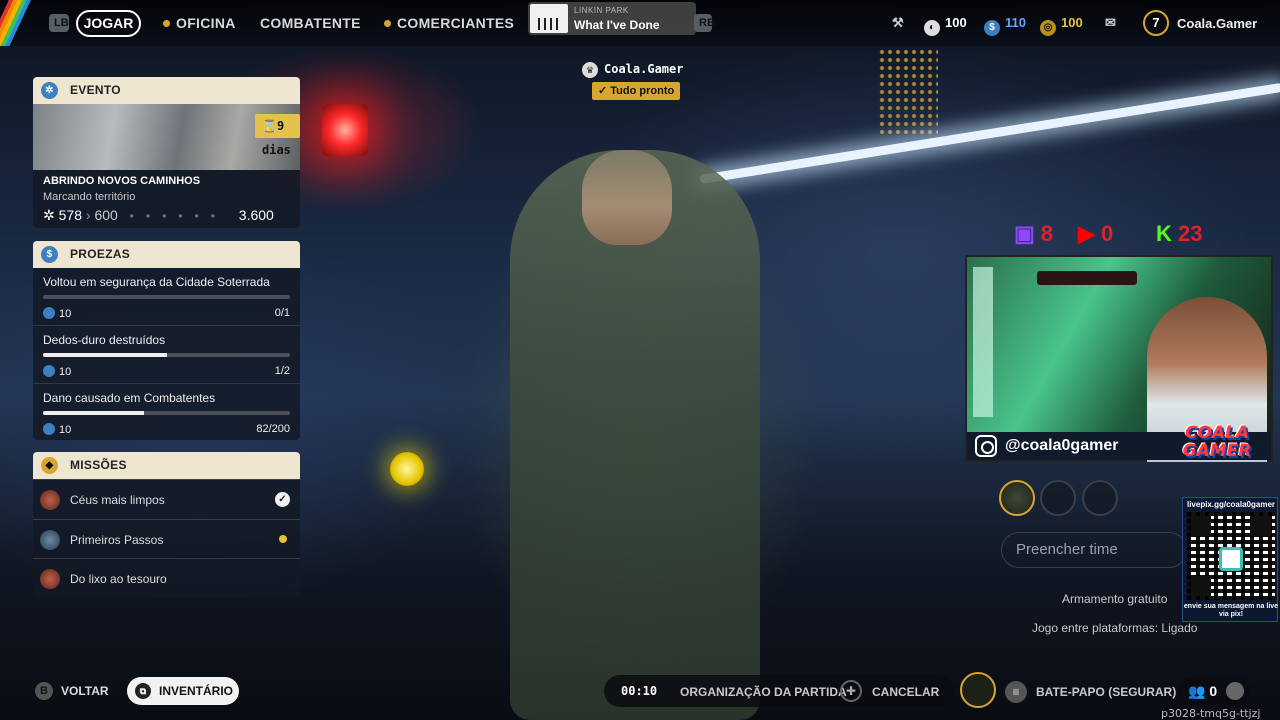 The width and height of the screenshot is (1280, 720). I want to click on neon-tube, so click(989, 133).